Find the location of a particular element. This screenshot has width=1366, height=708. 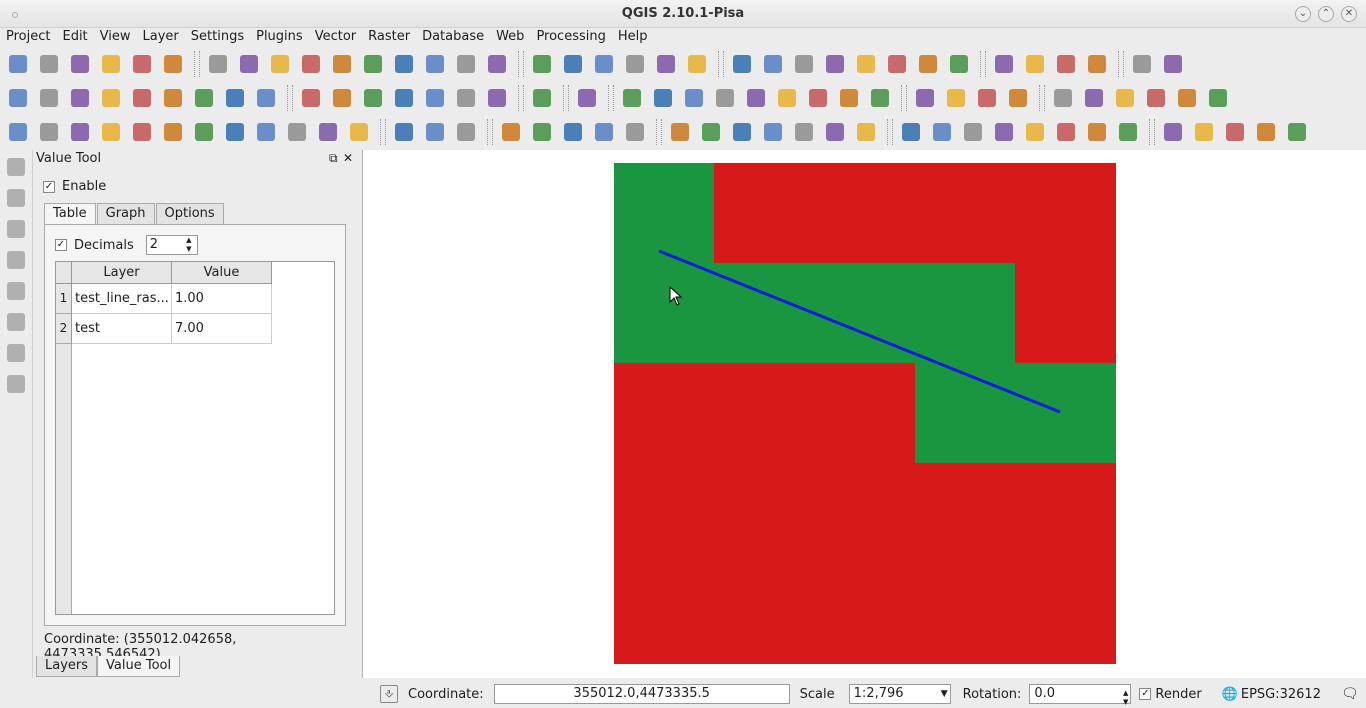

globe-crs-icon: 🌐 is located at coordinates (1230, 694).